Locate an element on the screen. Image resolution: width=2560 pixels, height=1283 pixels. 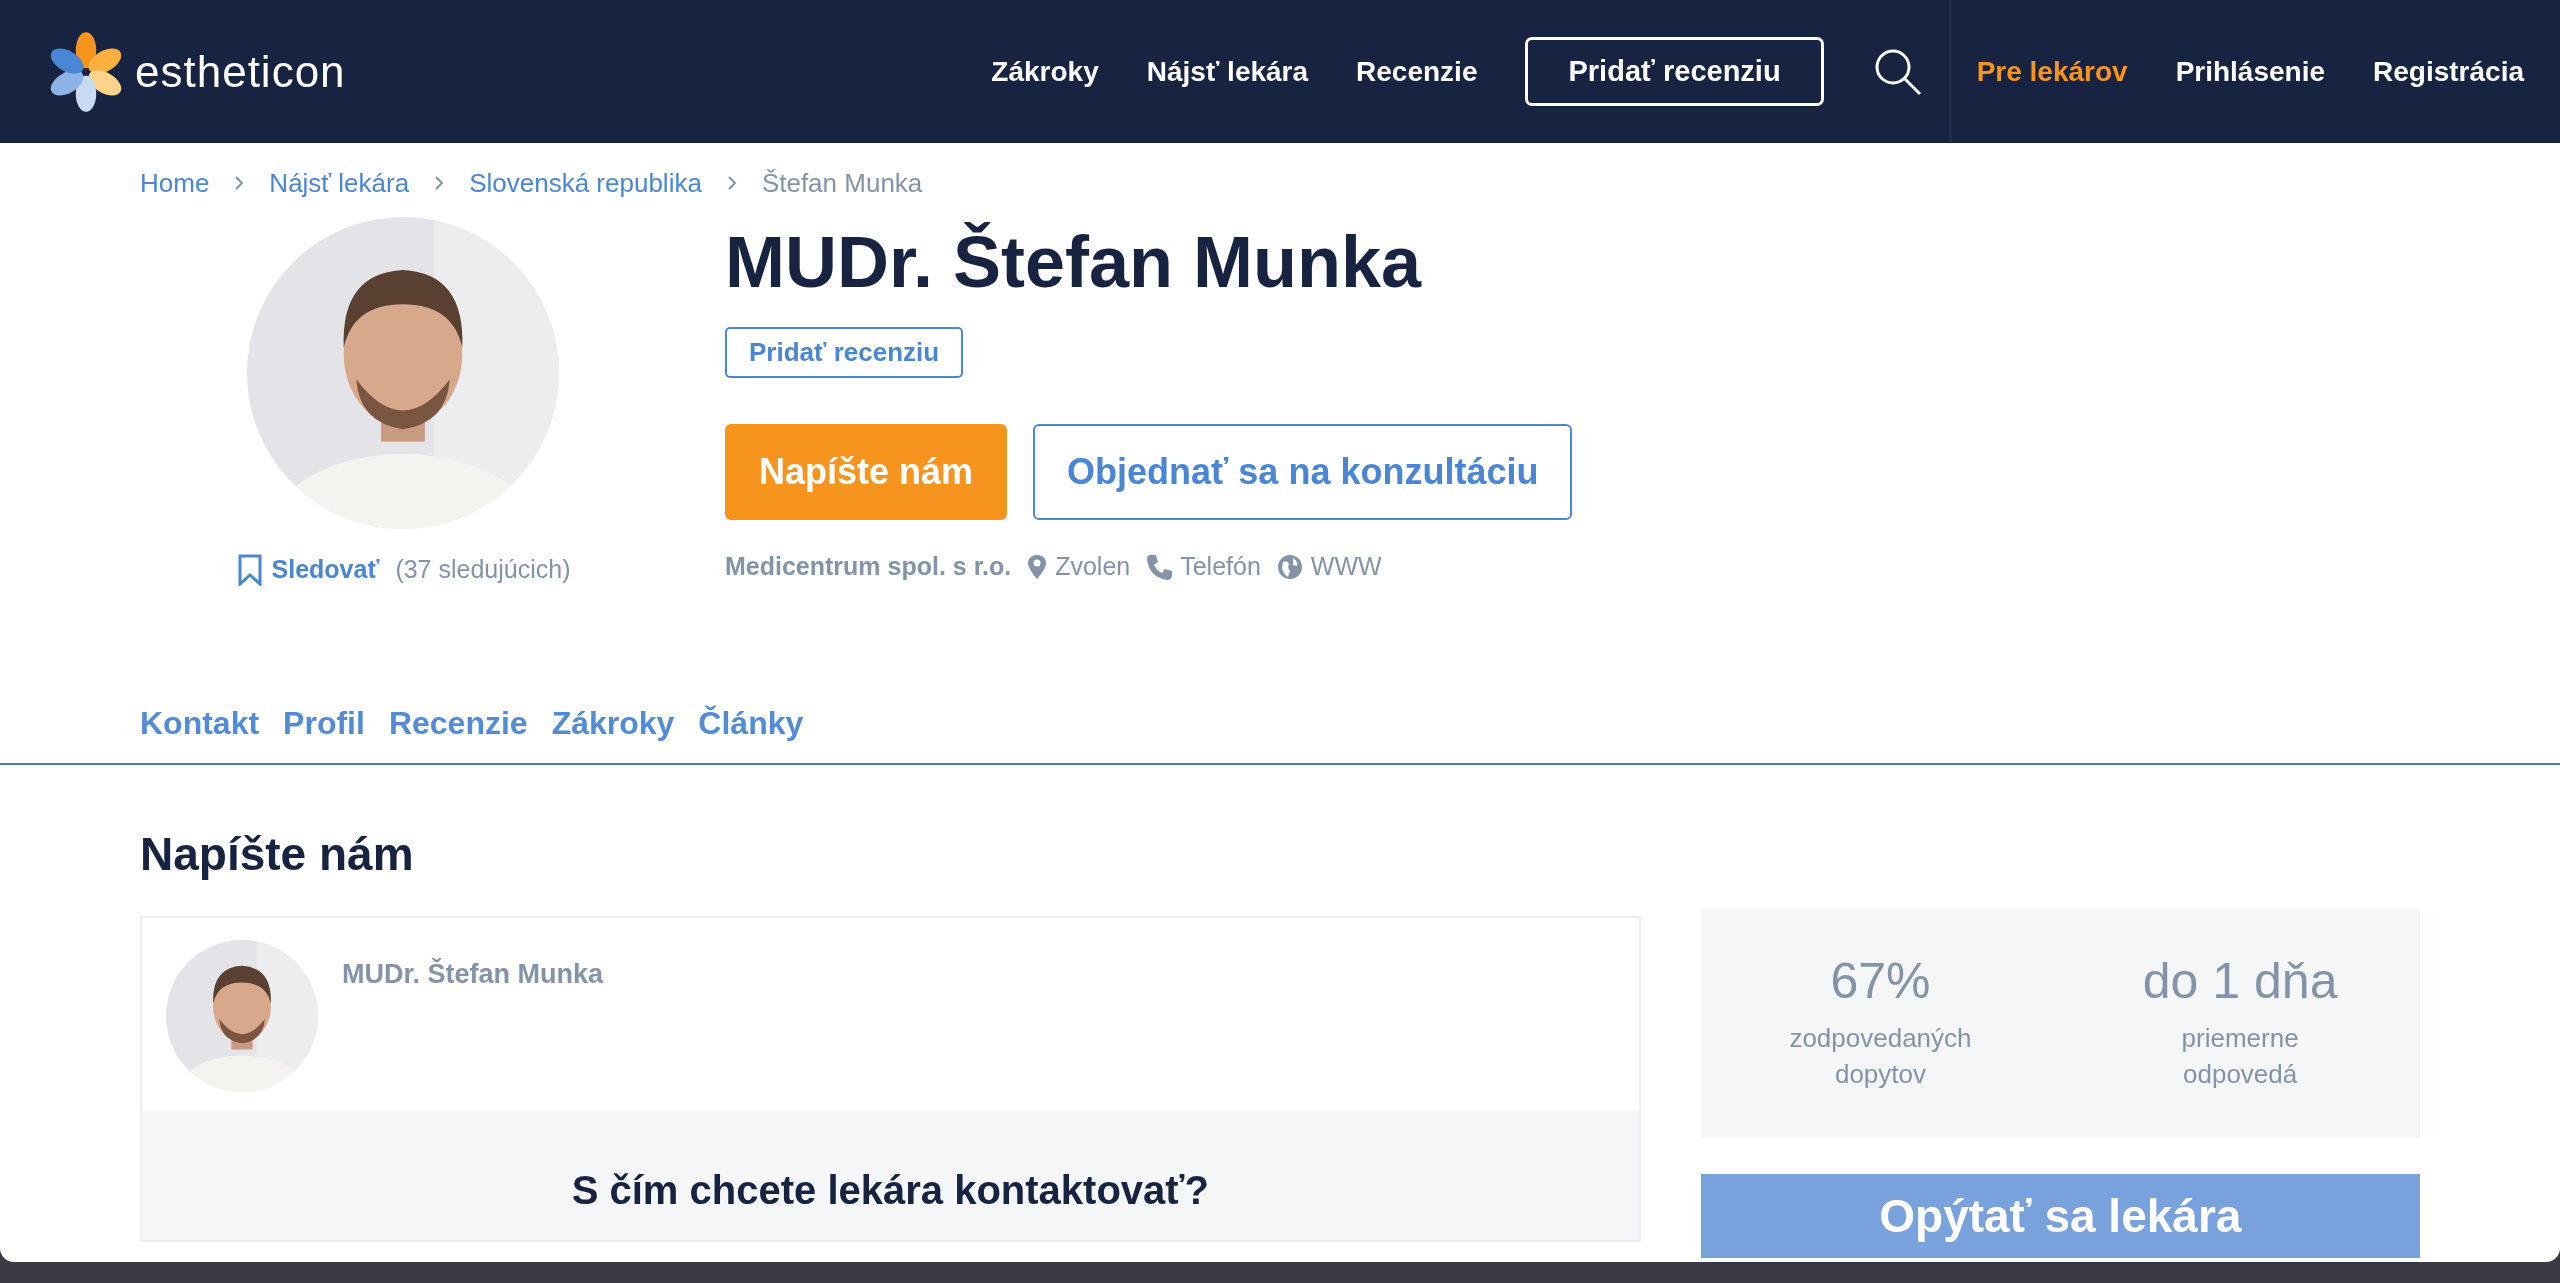
profile-tab: Zákroky is located at coordinates (613, 722).